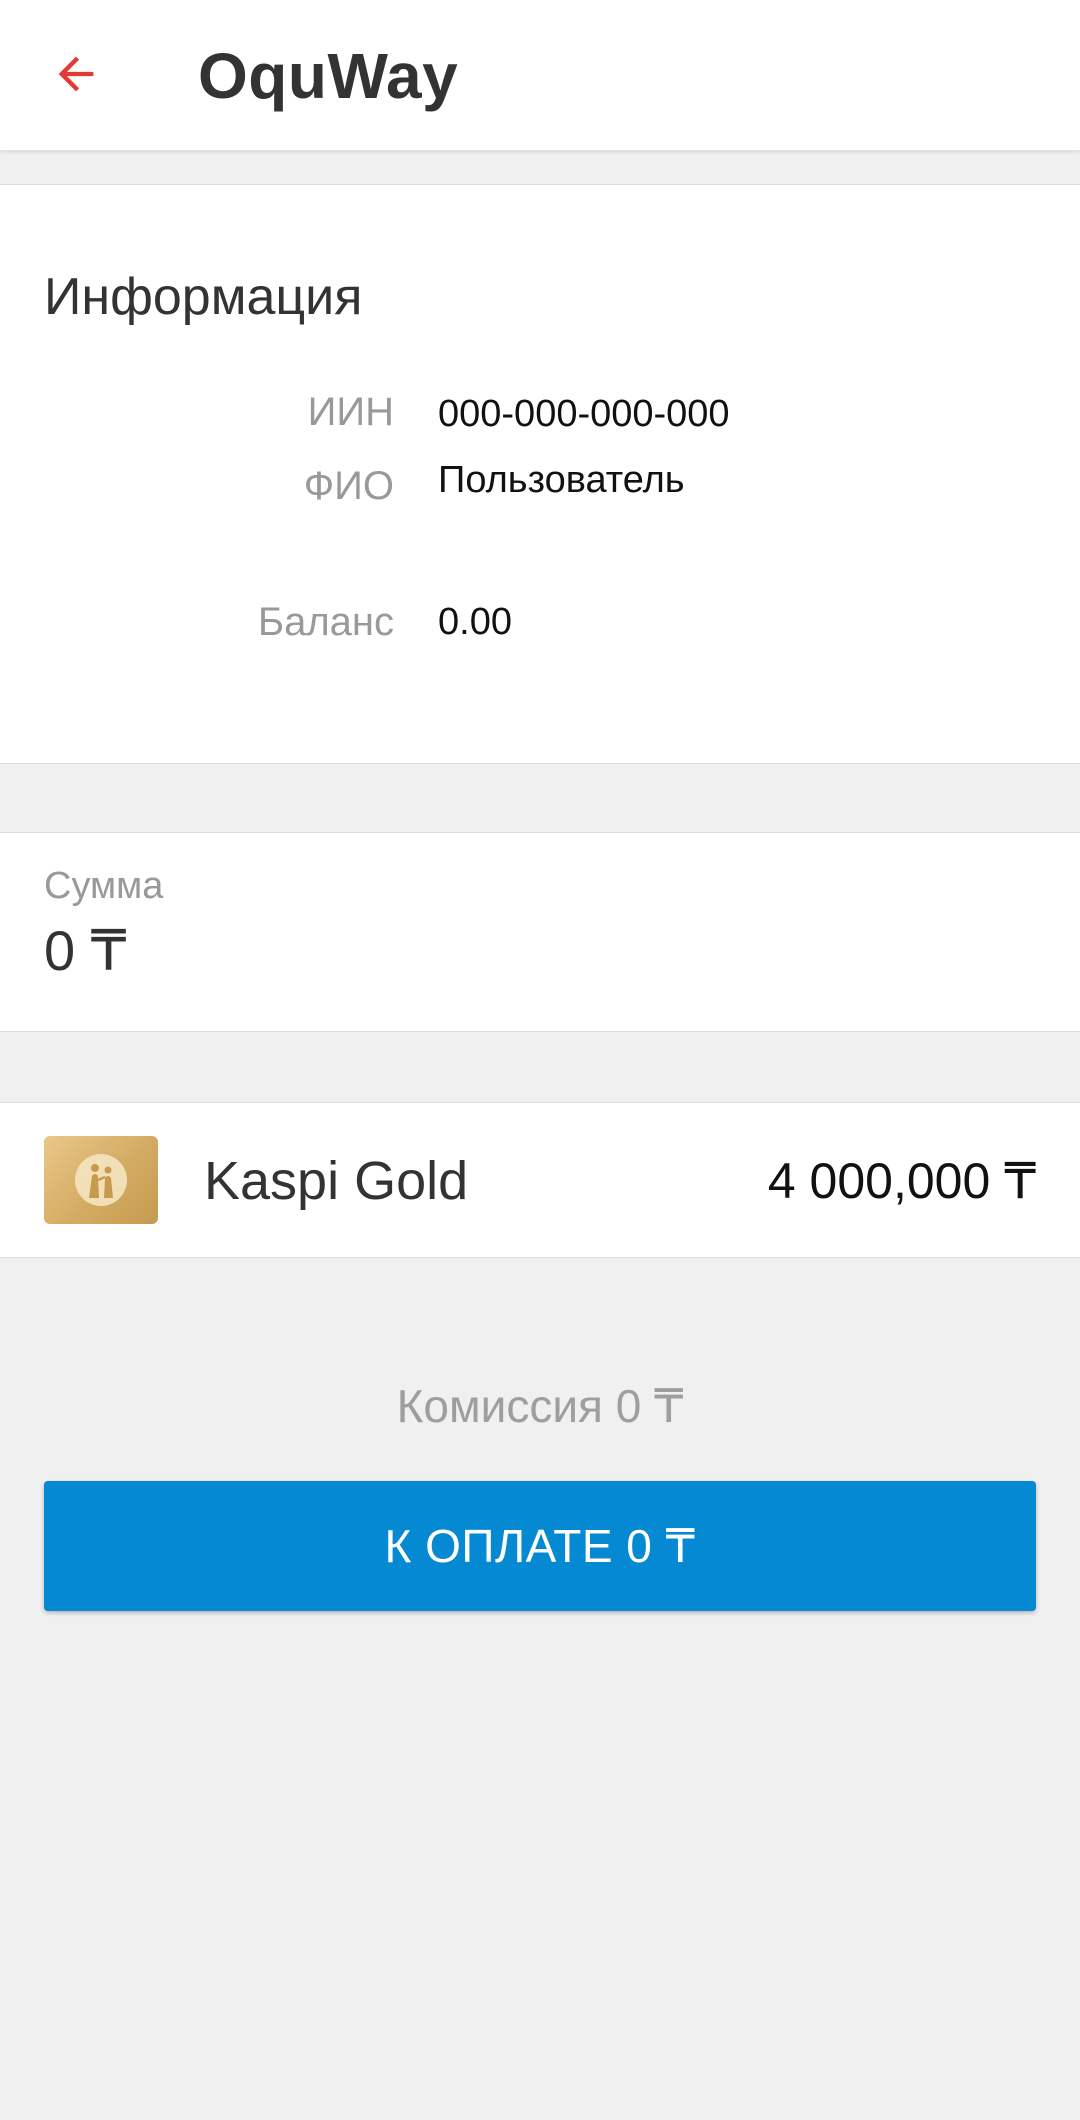 This screenshot has height=2120, width=1080. I want to click on amount-label: Сумма, so click(104, 886).